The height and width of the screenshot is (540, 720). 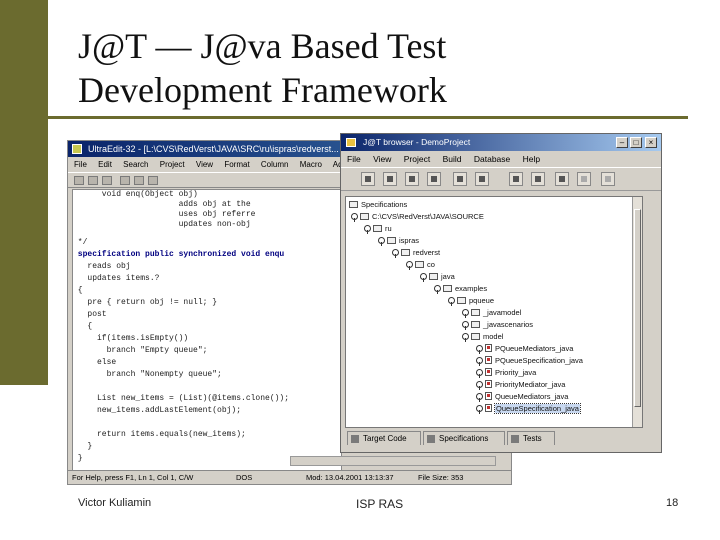 I want to click on tool-compile-icon, so click(x=516, y=179).